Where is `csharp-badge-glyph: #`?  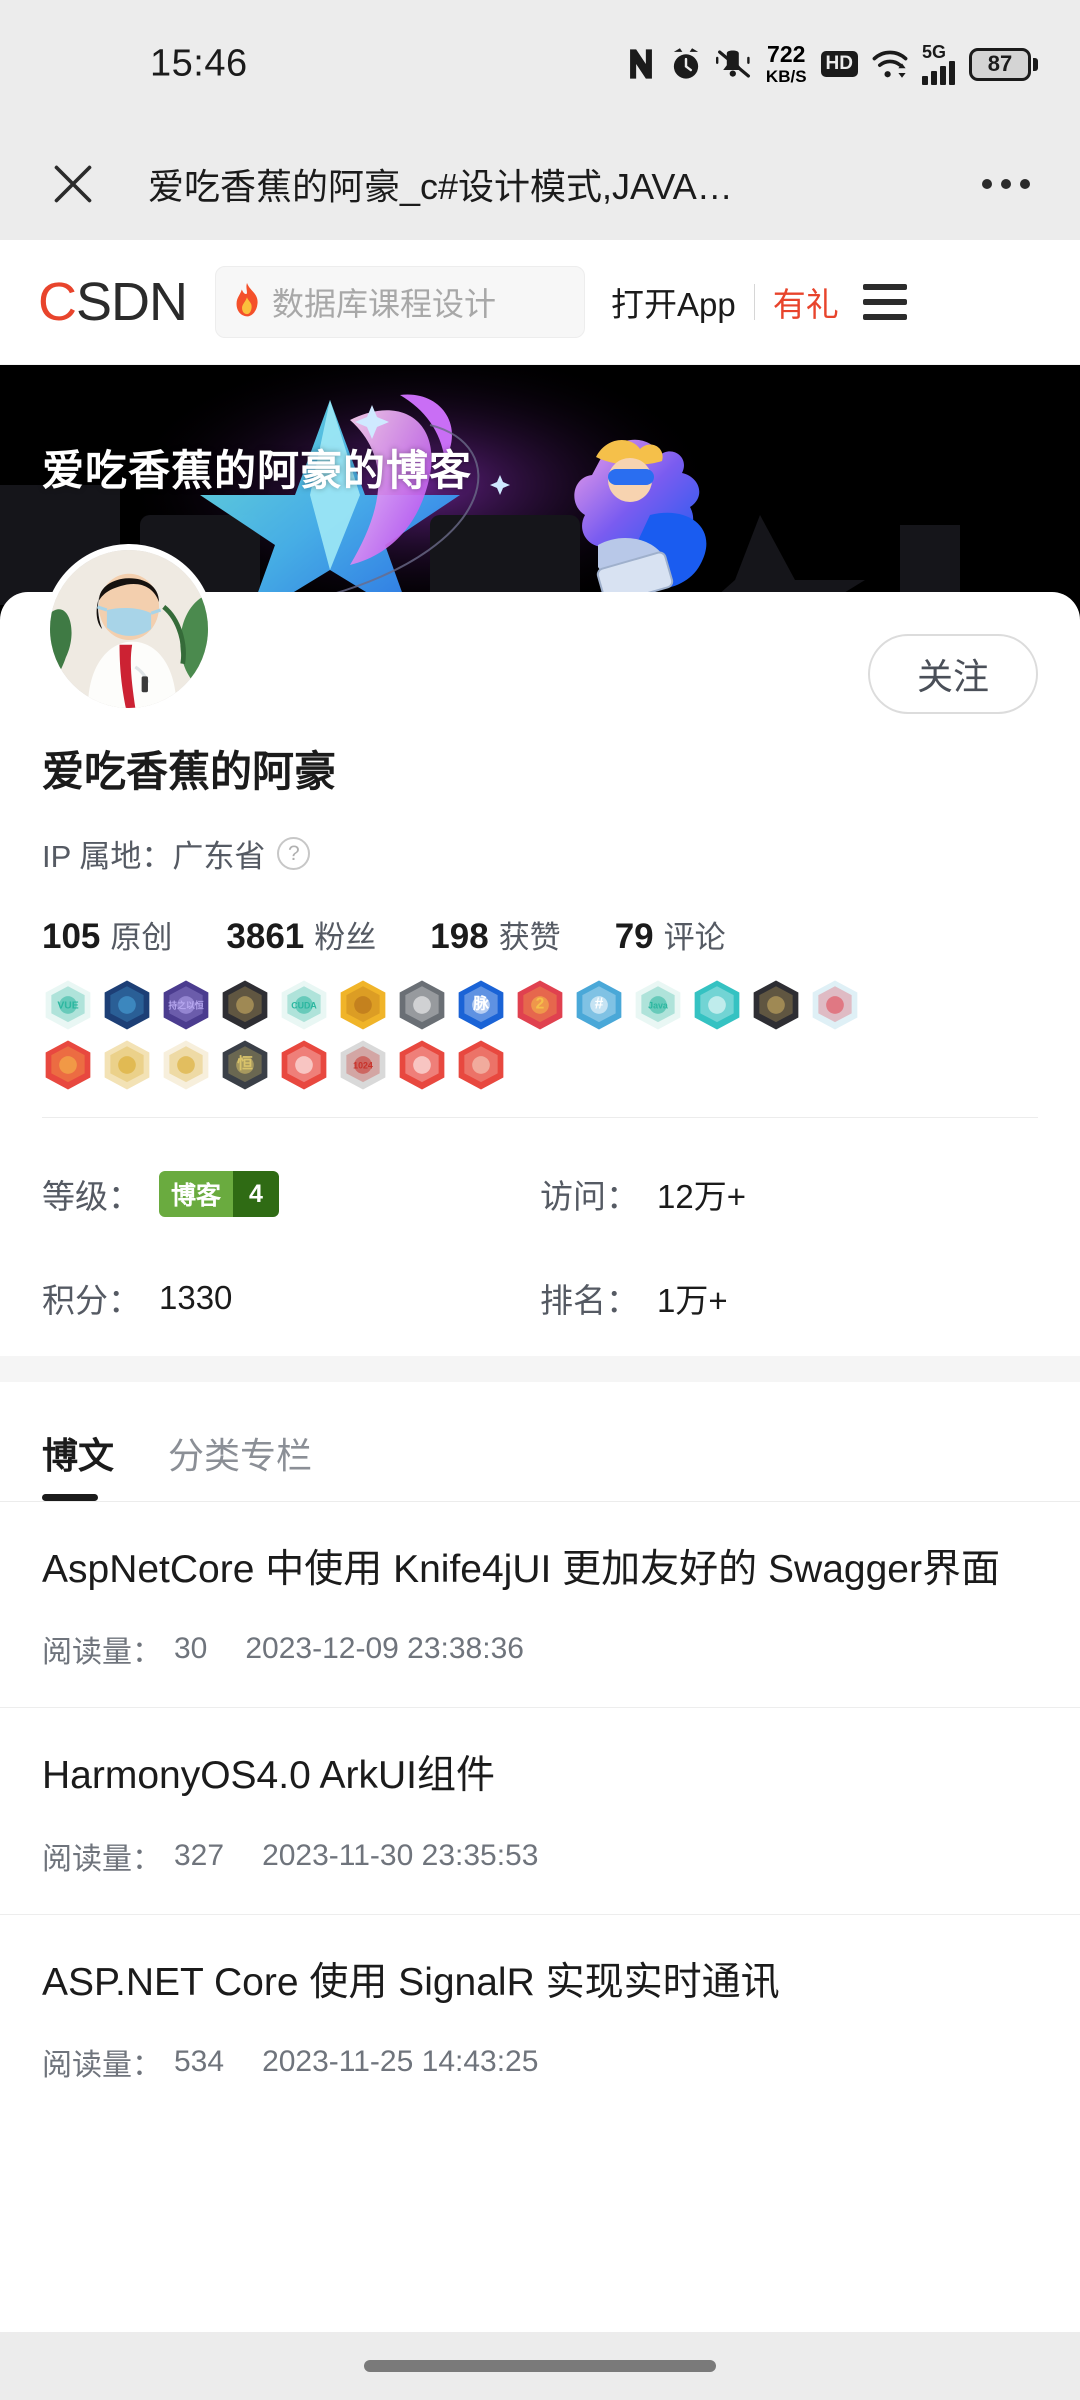 csharp-badge-glyph: # is located at coordinates (599, 1005).